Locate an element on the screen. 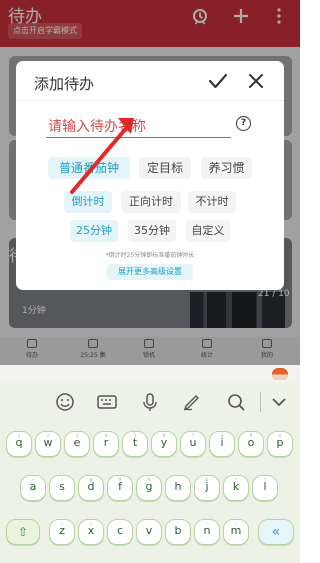  enter-key: « is located at coordinates (276, 532).